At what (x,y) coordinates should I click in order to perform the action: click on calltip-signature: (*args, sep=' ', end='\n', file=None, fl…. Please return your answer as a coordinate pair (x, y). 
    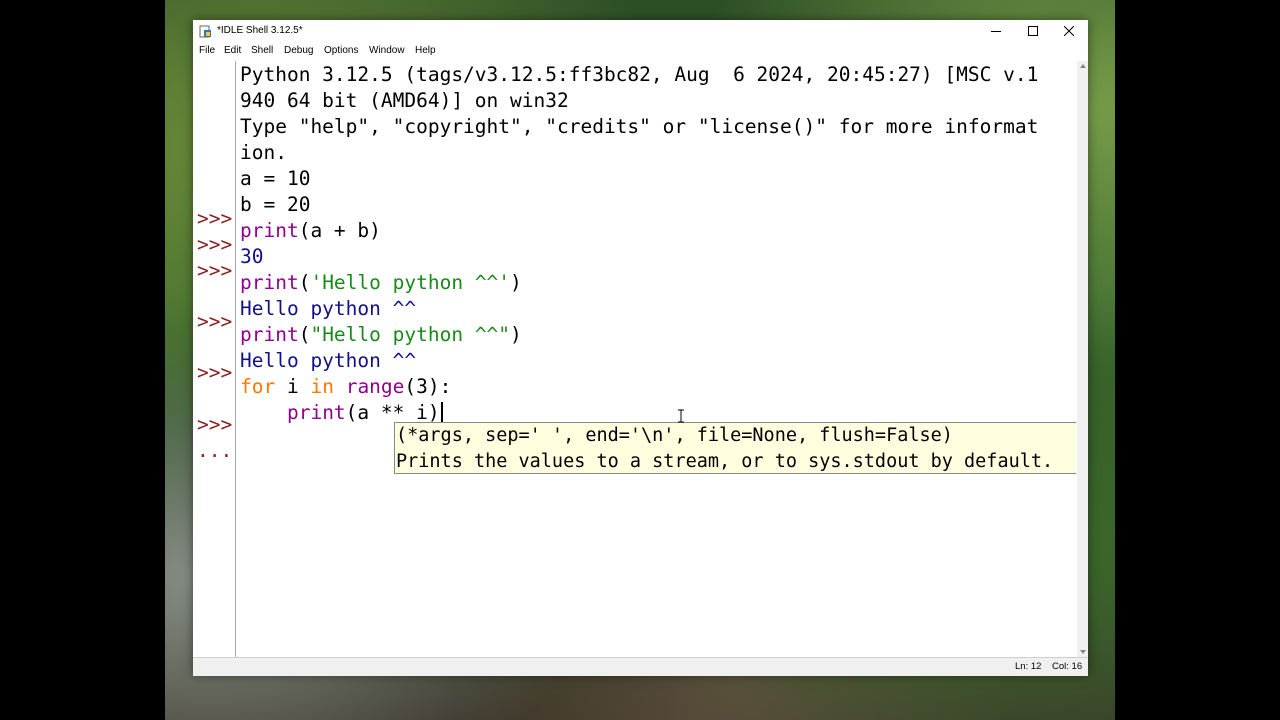
    Looking at the image, I should click on (674, 435).